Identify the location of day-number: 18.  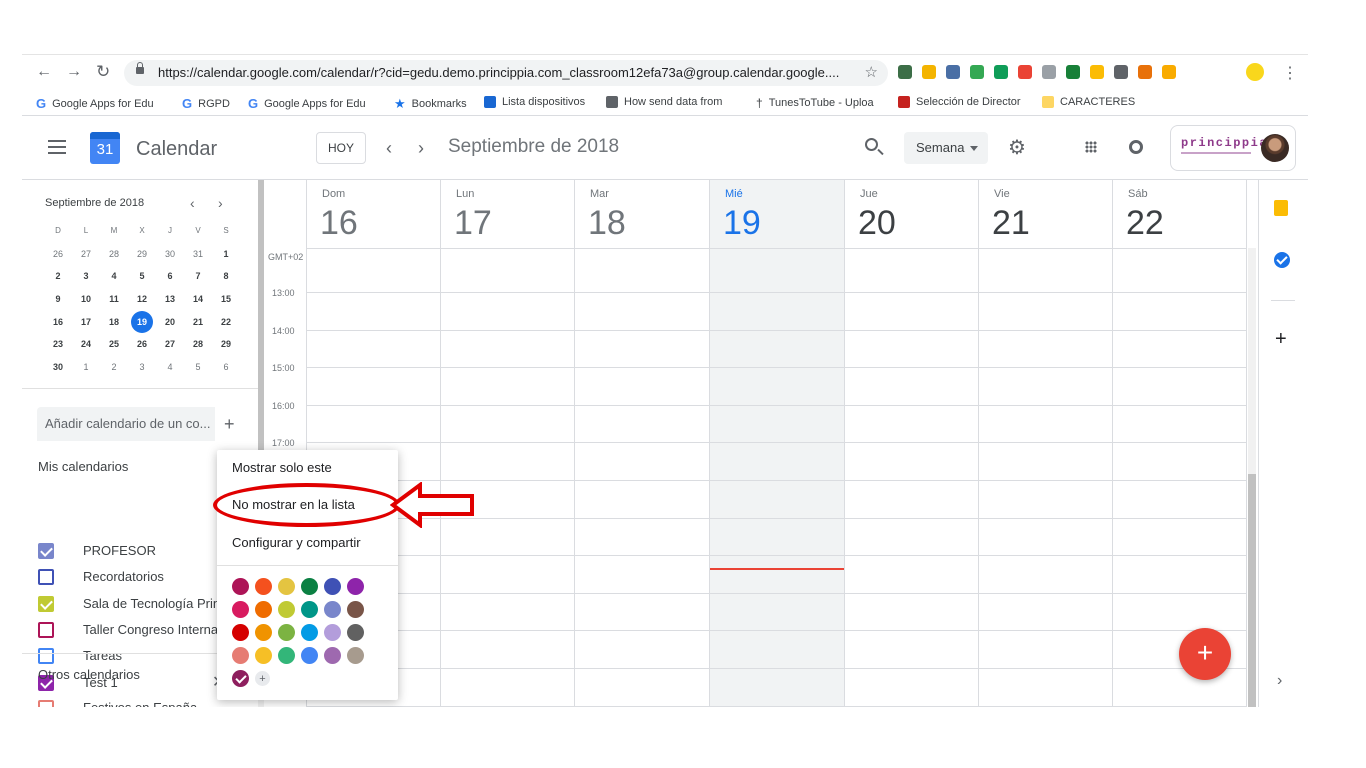
(607, 223).